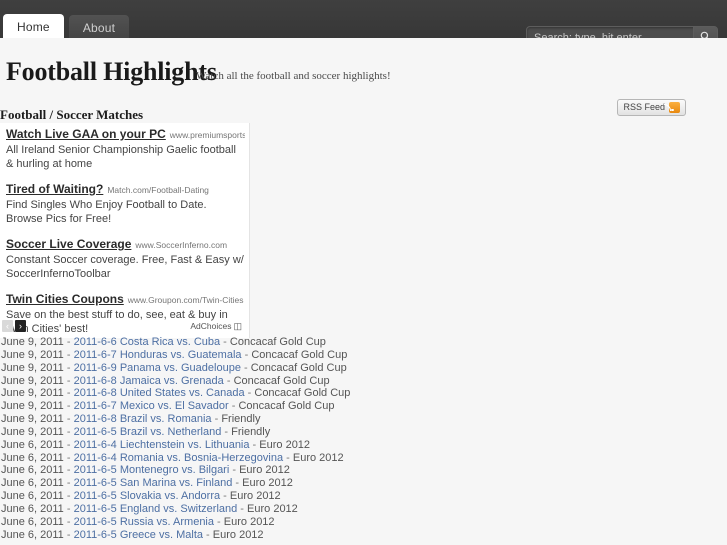 The image size is (727, 545). What do you see at coordinates (147, 342) in the screenshot?
I see `match-link: 2011-6-6 Costa Rica vs. Cuba` at bounding box center [147, 342].